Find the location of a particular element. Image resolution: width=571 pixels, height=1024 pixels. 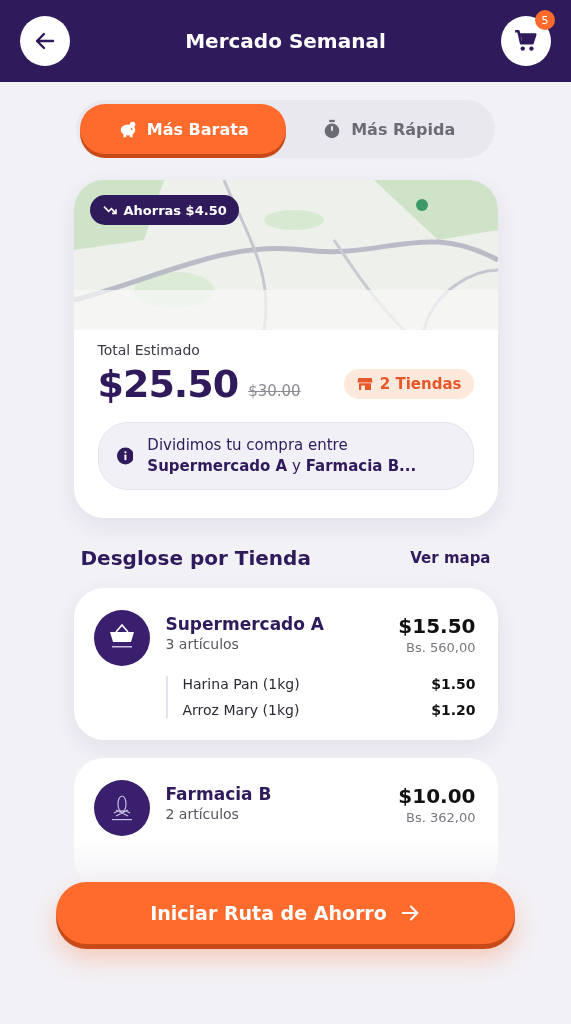

store-price: $15.50 is located at coordinates (437, 626).